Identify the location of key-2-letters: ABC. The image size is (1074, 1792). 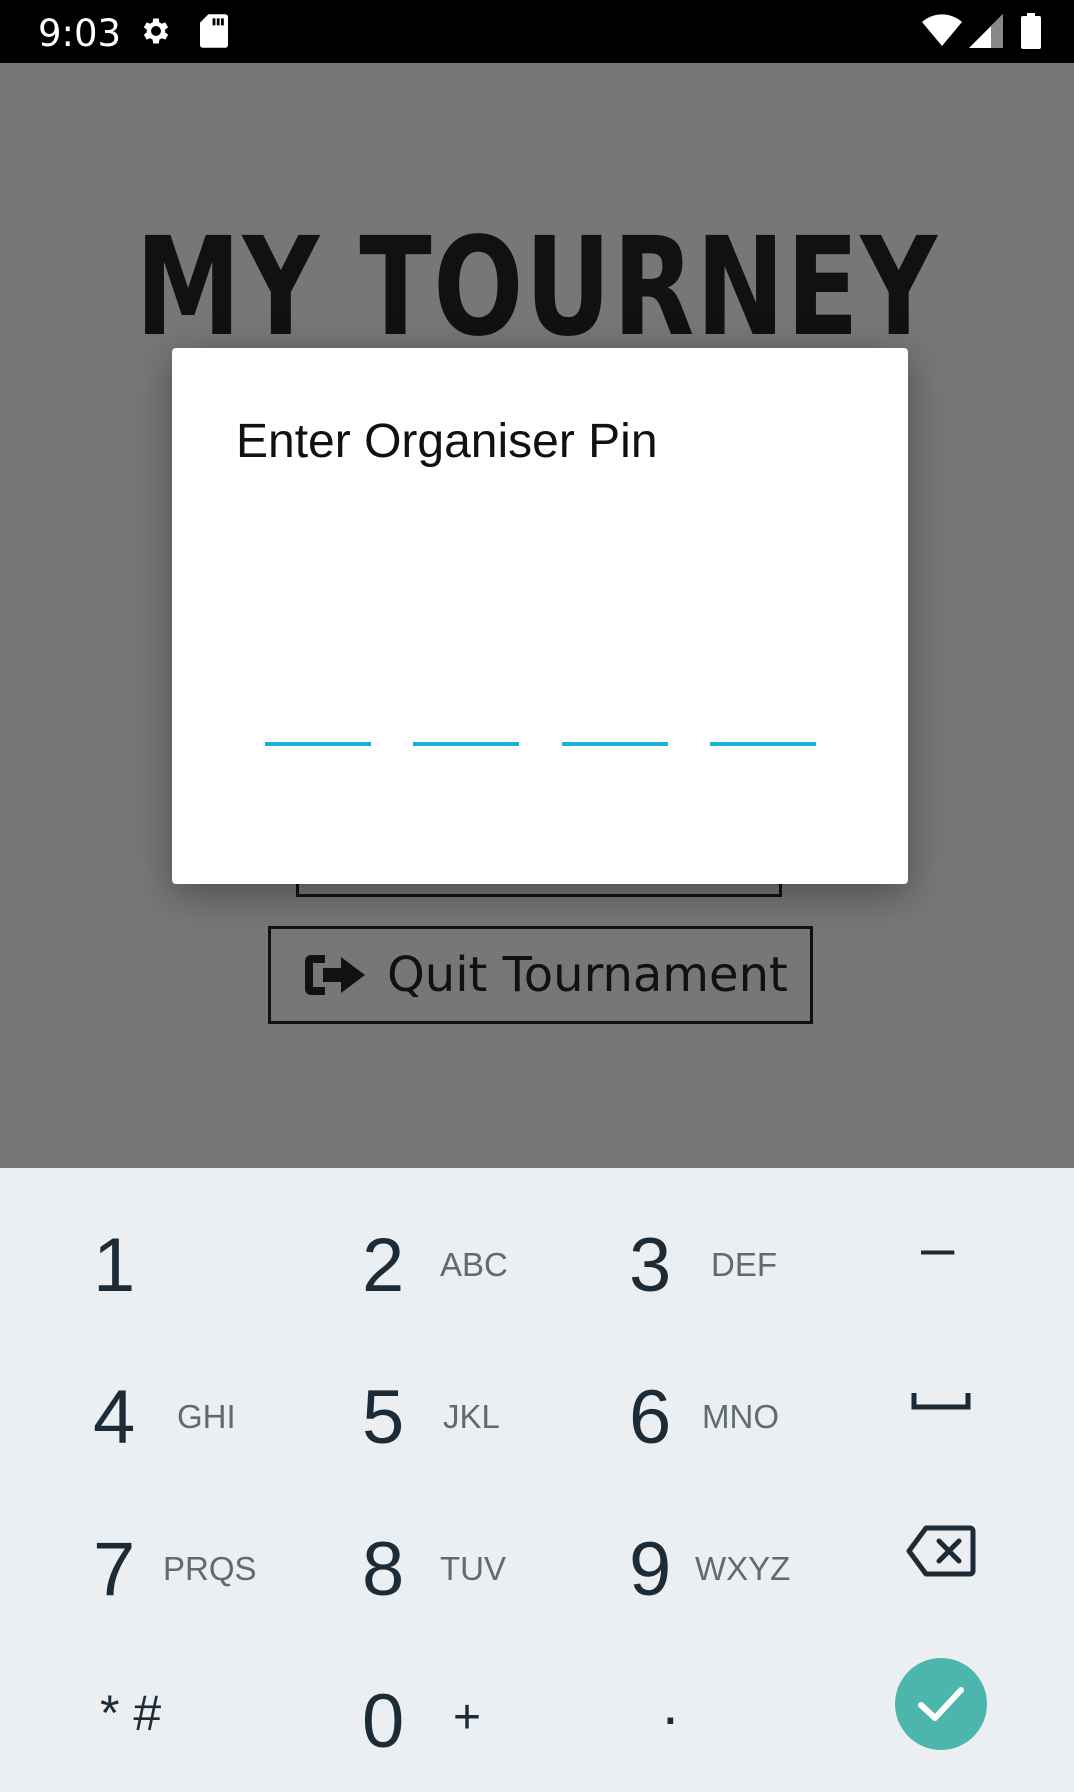
(474, 1264).